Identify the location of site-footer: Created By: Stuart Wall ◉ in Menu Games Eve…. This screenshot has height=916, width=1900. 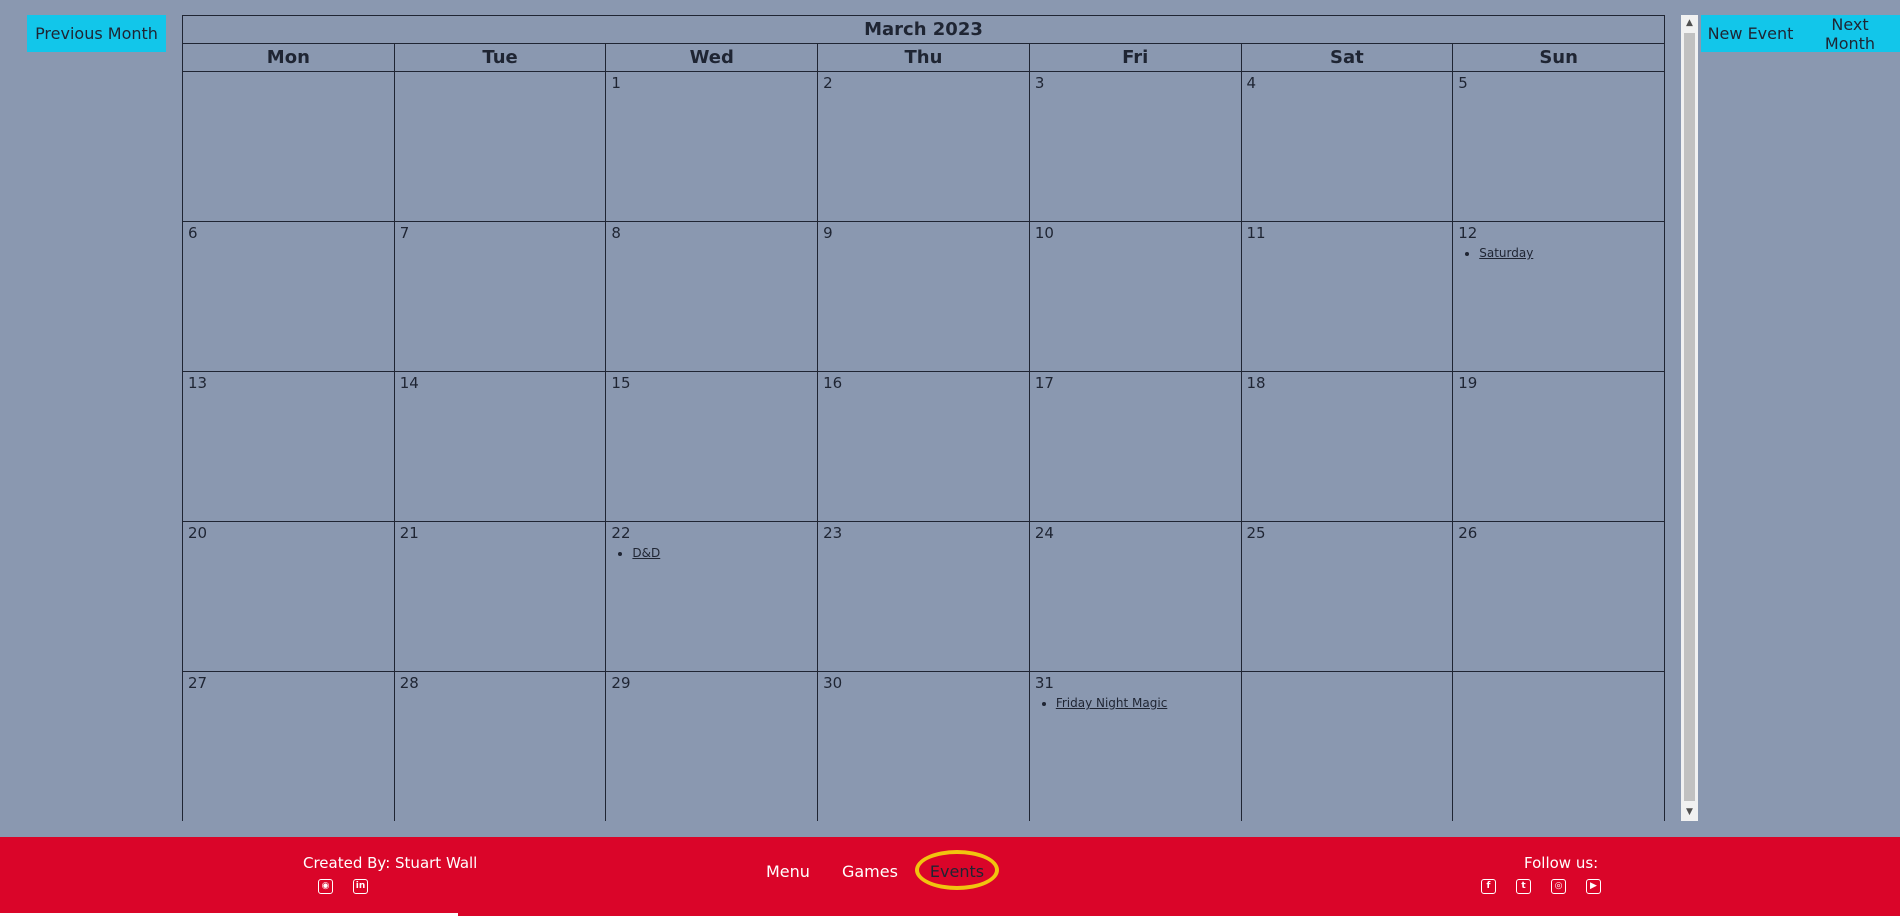
(950, 876).